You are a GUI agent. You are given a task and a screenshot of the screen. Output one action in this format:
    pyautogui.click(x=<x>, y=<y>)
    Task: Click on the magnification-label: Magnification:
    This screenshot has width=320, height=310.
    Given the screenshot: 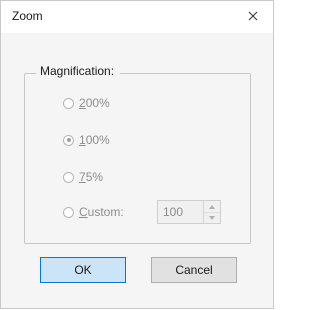 What is the action you would take?
    pyautogui.click(x=78, y=71)
    